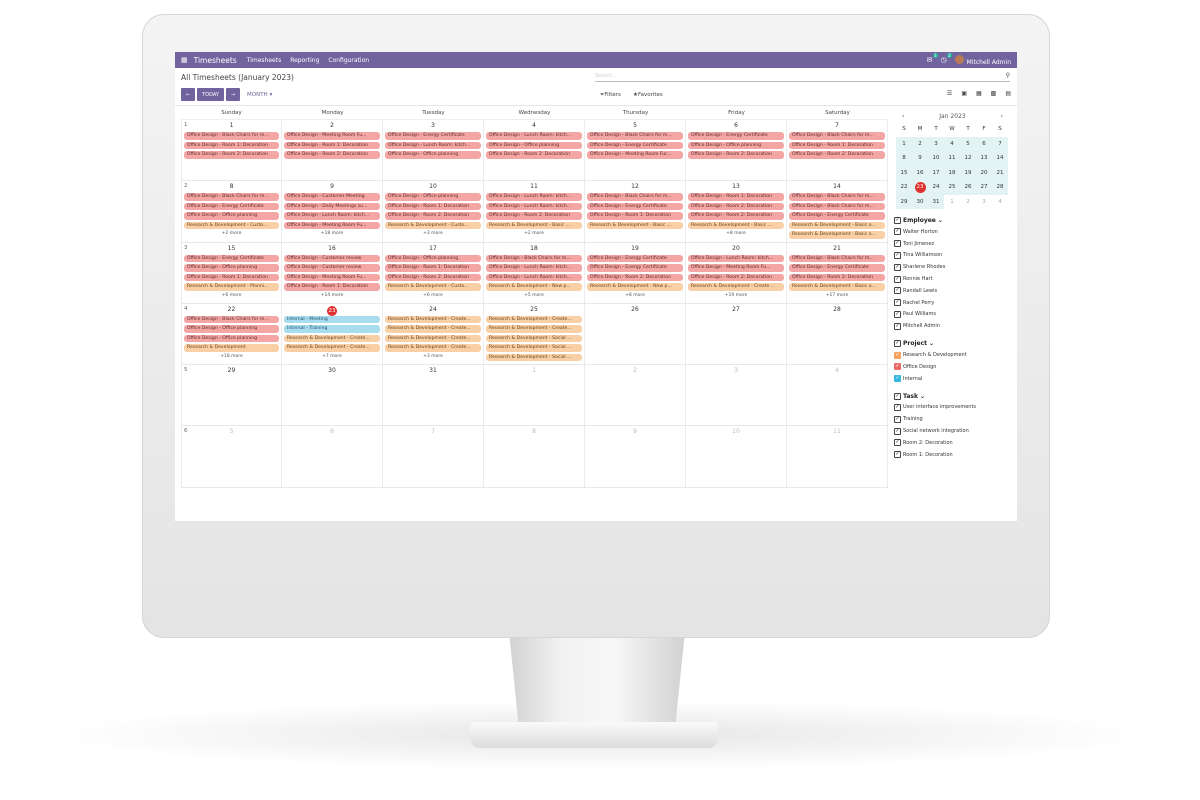 Image resolution: width=1200 pixels, height=800 pixels. Describe the element at coordinates (952, 187) in the screenshot. I see `mini-day: 25` at that location.